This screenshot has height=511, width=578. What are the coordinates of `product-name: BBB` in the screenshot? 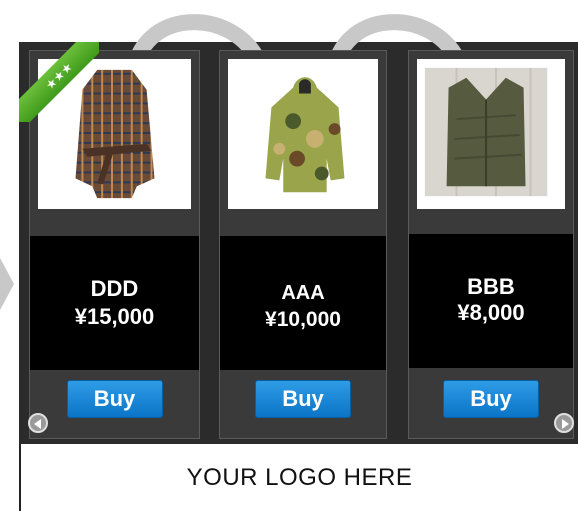 It's located at (491, 286).